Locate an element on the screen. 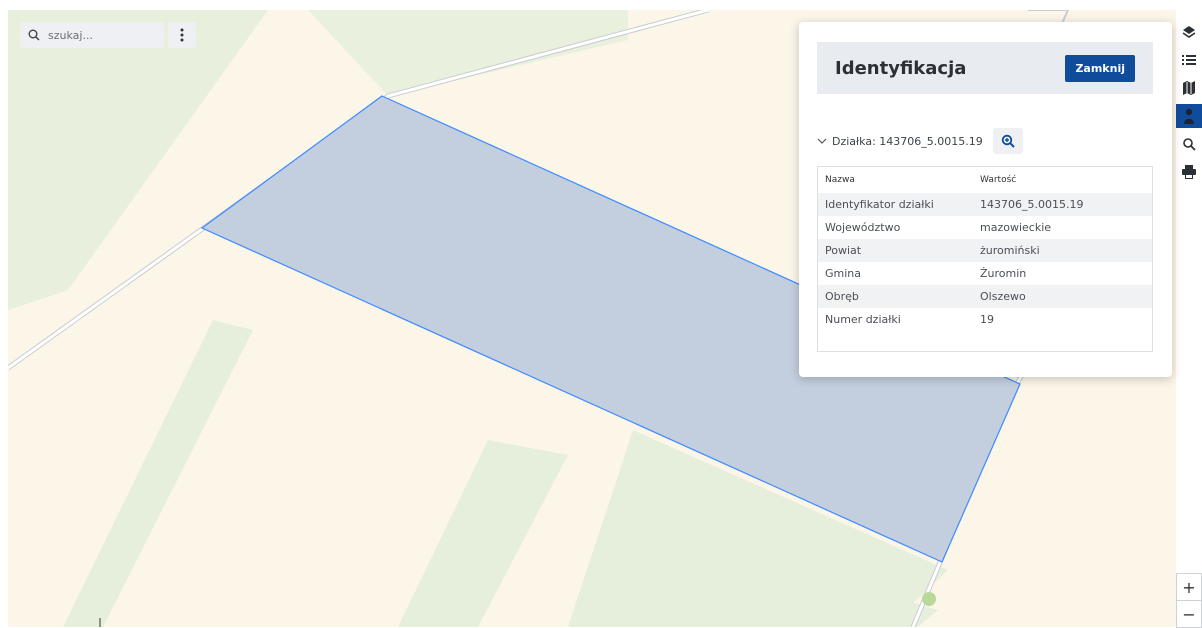  kebab-menu-icon is located at coordinates (182, 35).